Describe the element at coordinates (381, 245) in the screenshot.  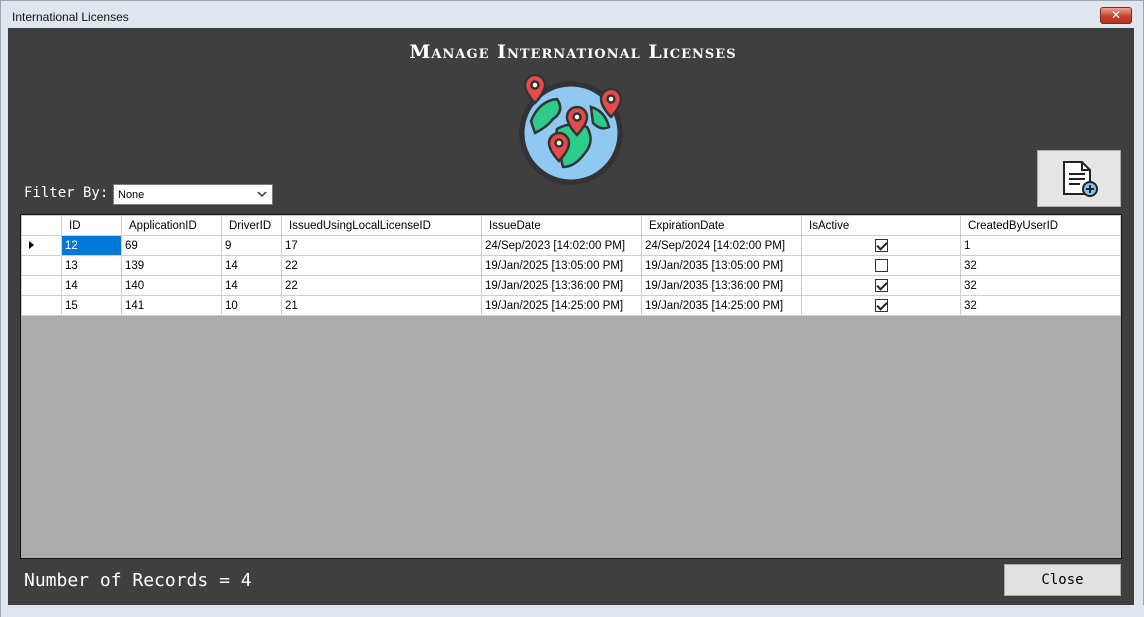
I see `cell-local-license-id: 17` at that location.